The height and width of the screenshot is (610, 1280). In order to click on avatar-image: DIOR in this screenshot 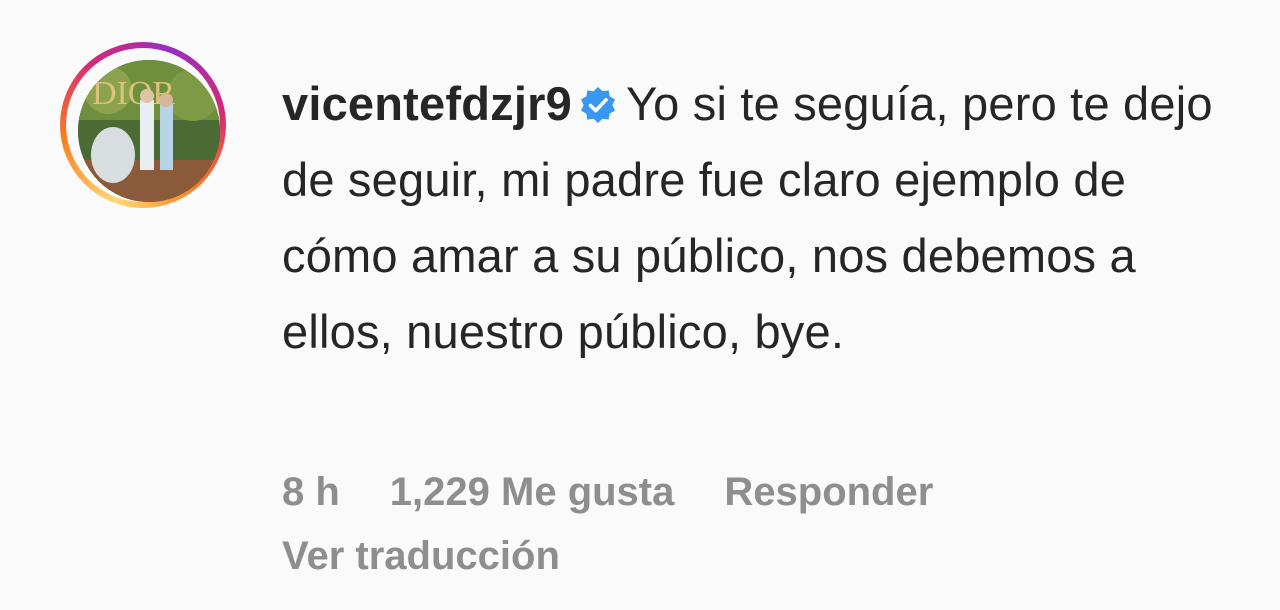, I will do `click(149, 131)`.